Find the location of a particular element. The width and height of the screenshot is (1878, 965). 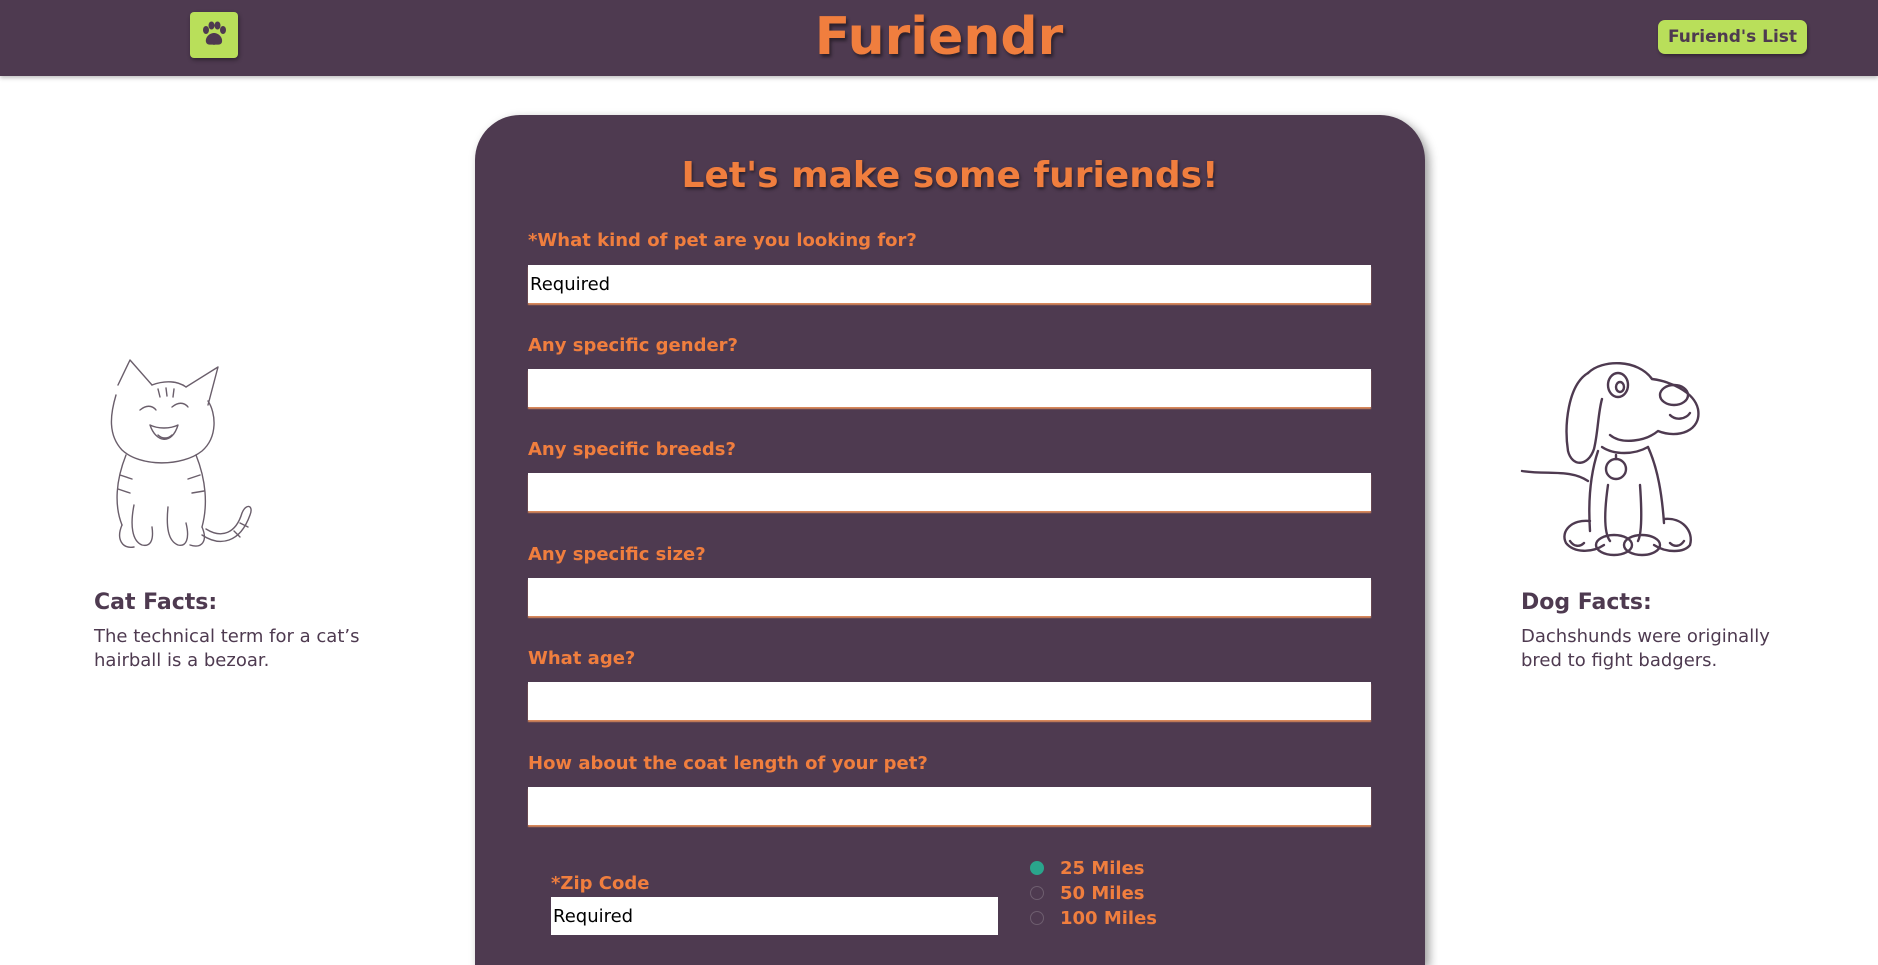

zip-code-label: *Zip Code is located at coordinates (600, 883).